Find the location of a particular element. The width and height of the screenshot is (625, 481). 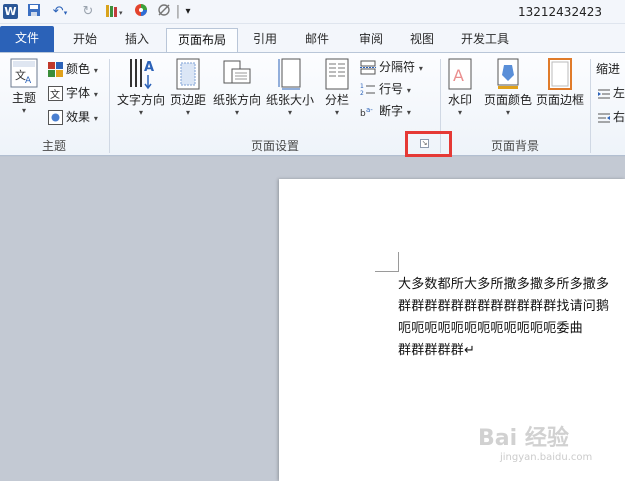

margins-dropdown-icon: ▾ is located at coordinates (187, 112).